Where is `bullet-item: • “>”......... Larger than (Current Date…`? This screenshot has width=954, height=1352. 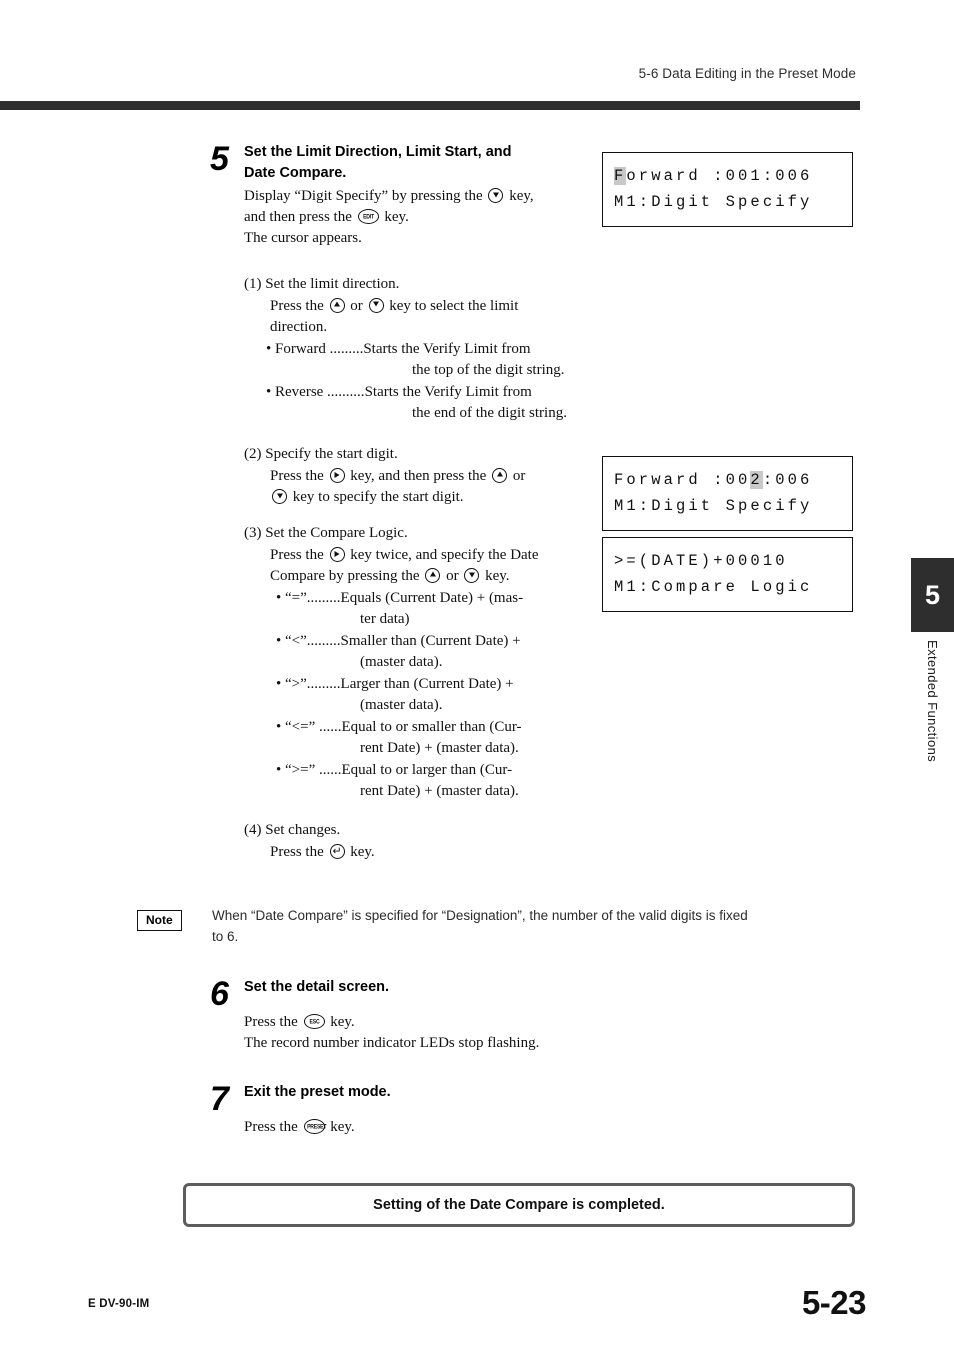
bullet-item: • “>”......... Larger than (Current Date… is located at coordinates (435, 685).